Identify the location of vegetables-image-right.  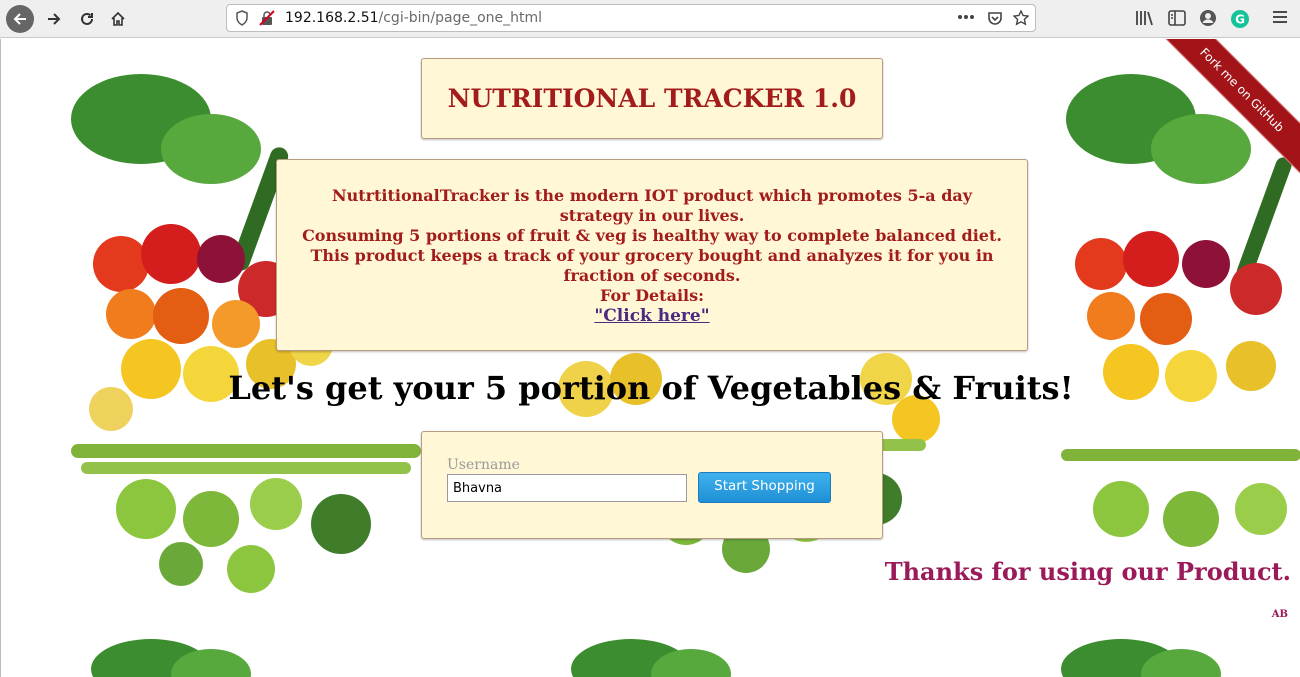
(1180, 310).